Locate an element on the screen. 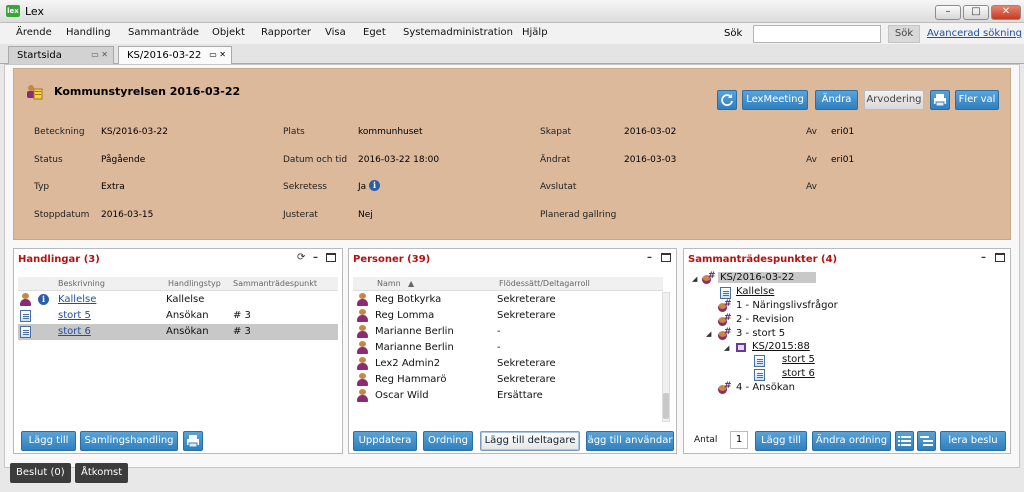 The image size is (1024, 492). list-item: Reg Hammarö Sekreterare is located at coordinates (505, 380).